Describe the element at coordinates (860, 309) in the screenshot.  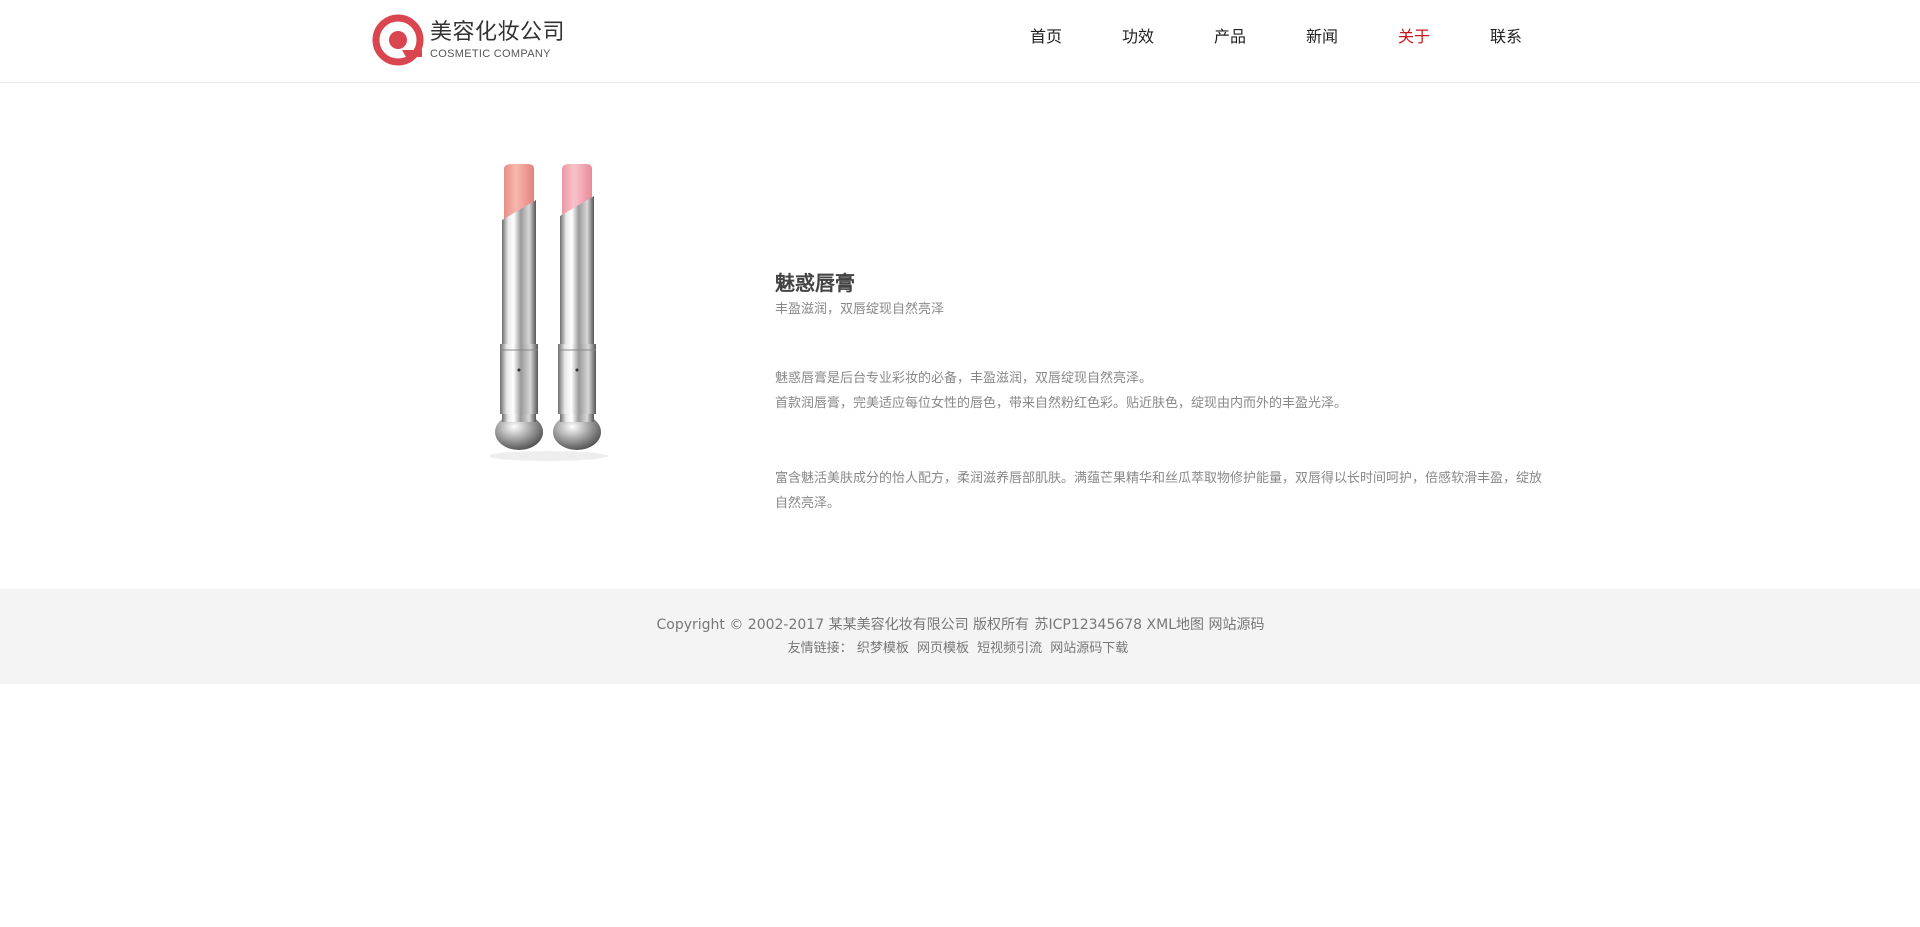
I see `product-subtitle: 丰盈滋润，双唇绽现自然亮泽` at that location.